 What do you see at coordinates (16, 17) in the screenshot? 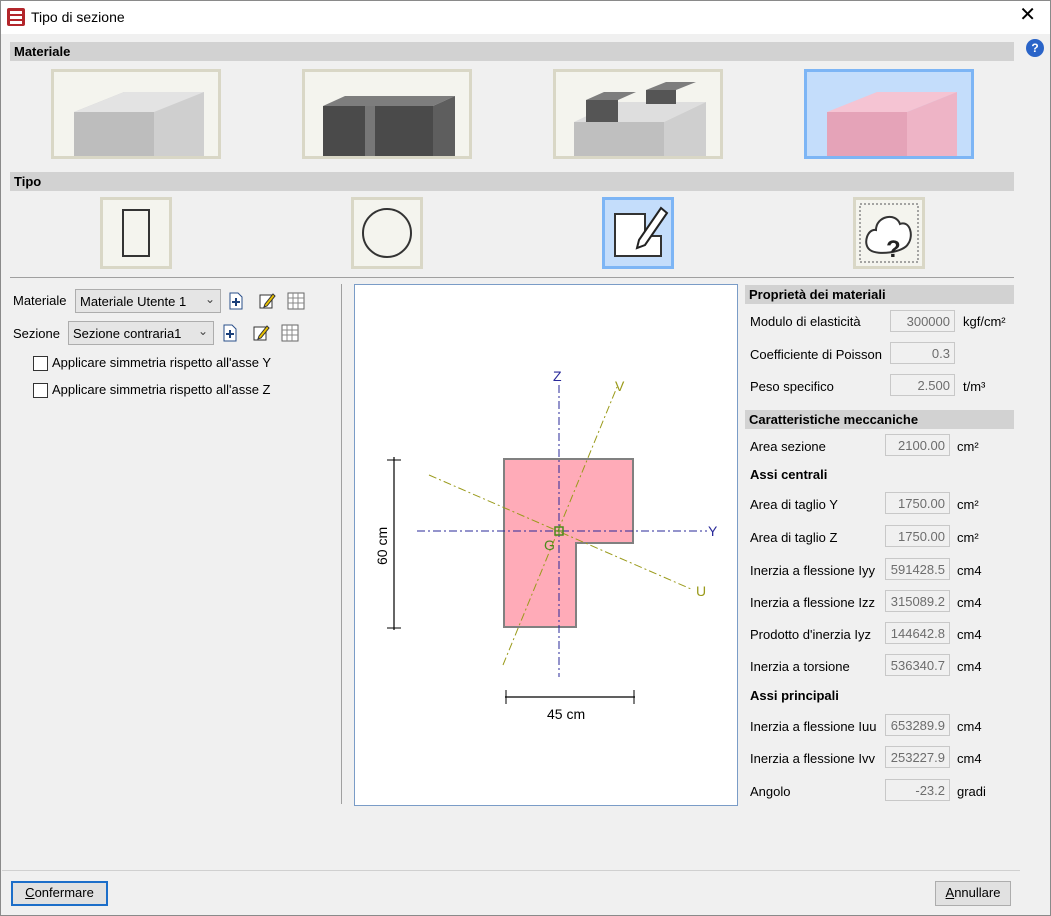
I see `app-icon` at bounding box center [16, 17].